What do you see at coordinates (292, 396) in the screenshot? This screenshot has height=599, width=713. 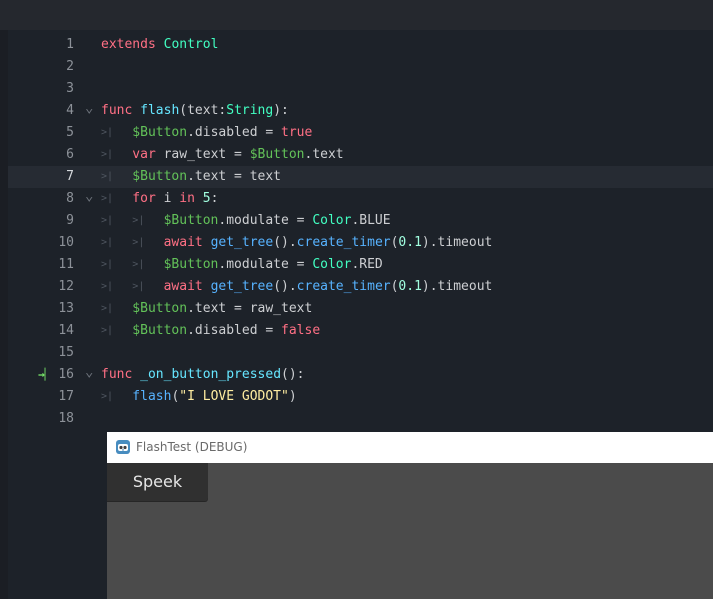 I see `code-token: )` at bounding box center [292, 396].